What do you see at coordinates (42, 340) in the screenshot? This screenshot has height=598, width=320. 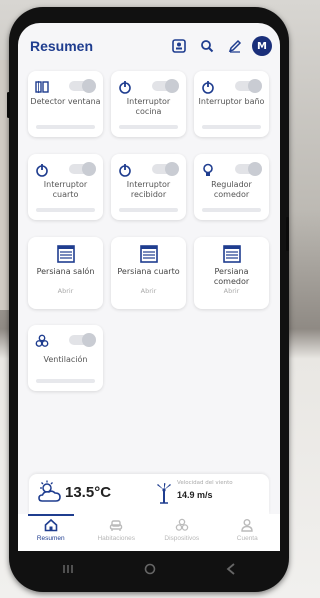 I see `fan-icon` at bounding box center [42, 340].